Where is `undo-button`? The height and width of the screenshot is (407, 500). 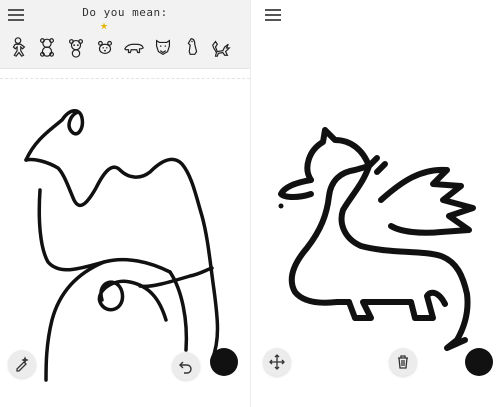 undo-button is located at coordinates (186, 366).